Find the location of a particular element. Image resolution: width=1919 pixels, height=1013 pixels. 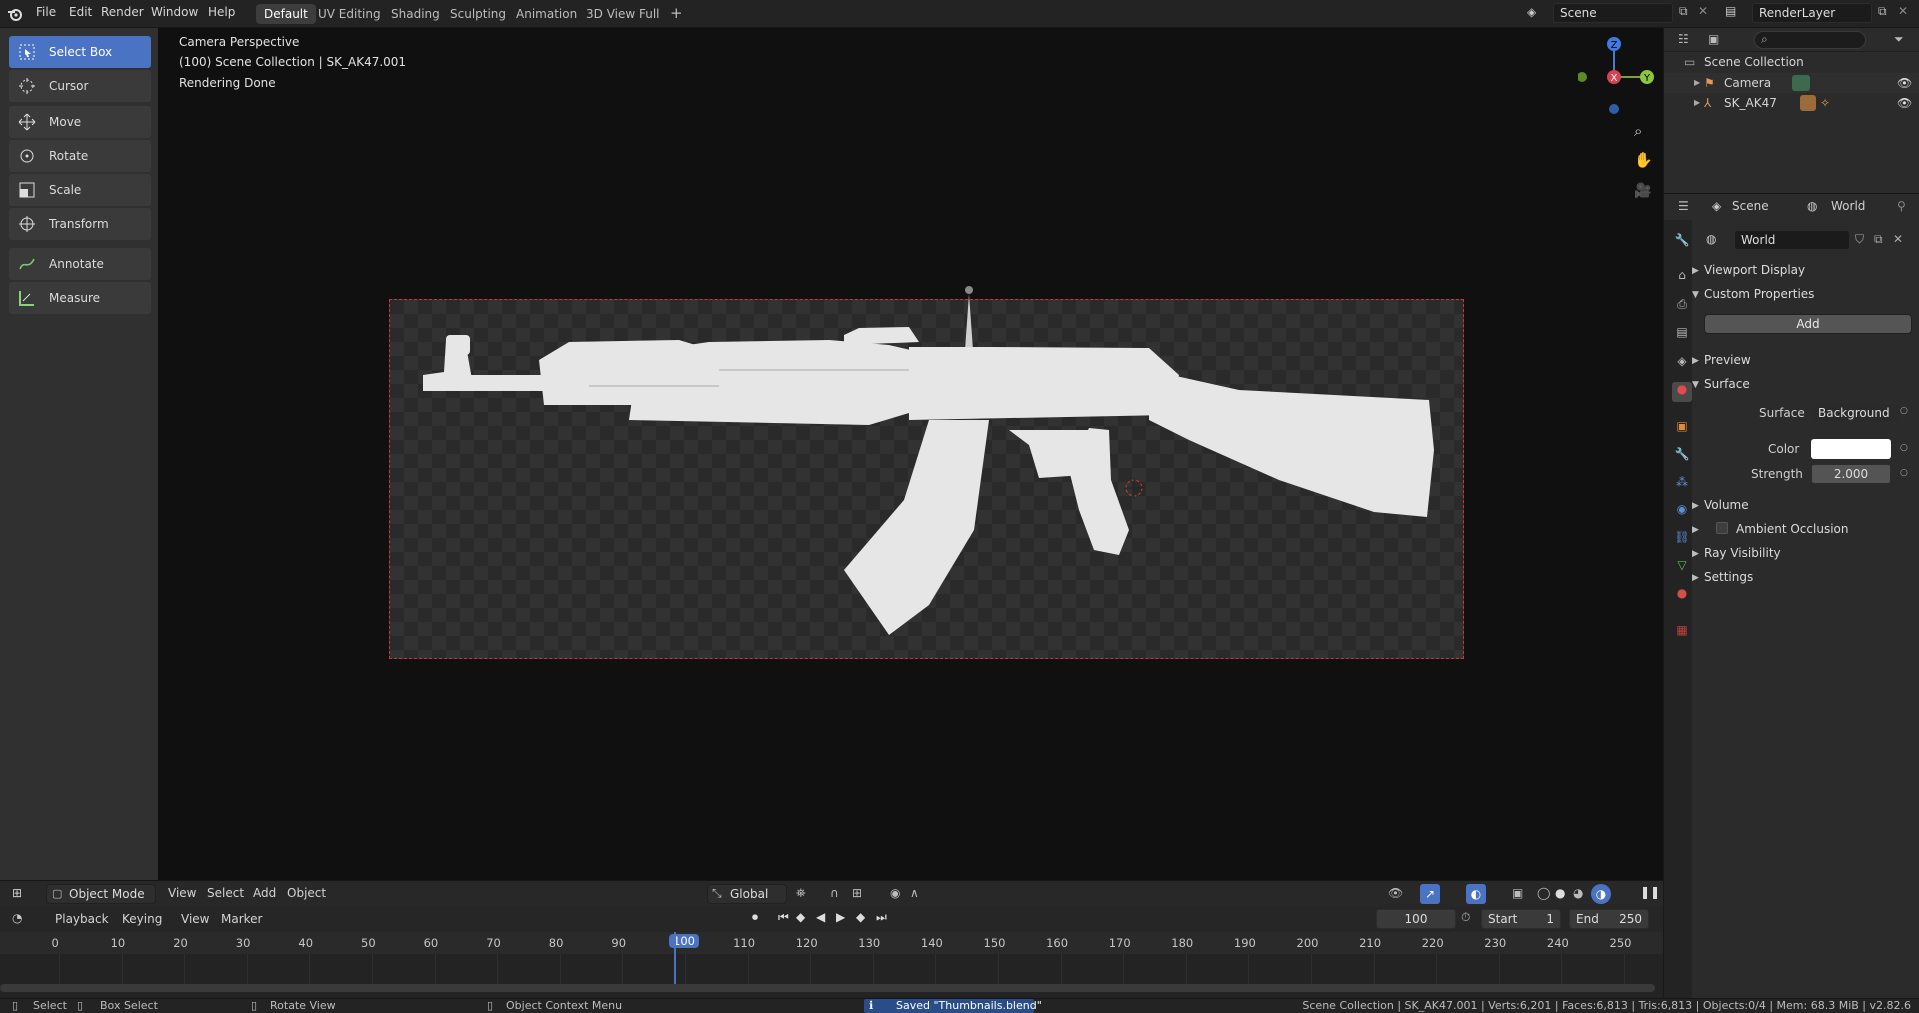

menu-keying: Keying is located at coordinates (142, 919).